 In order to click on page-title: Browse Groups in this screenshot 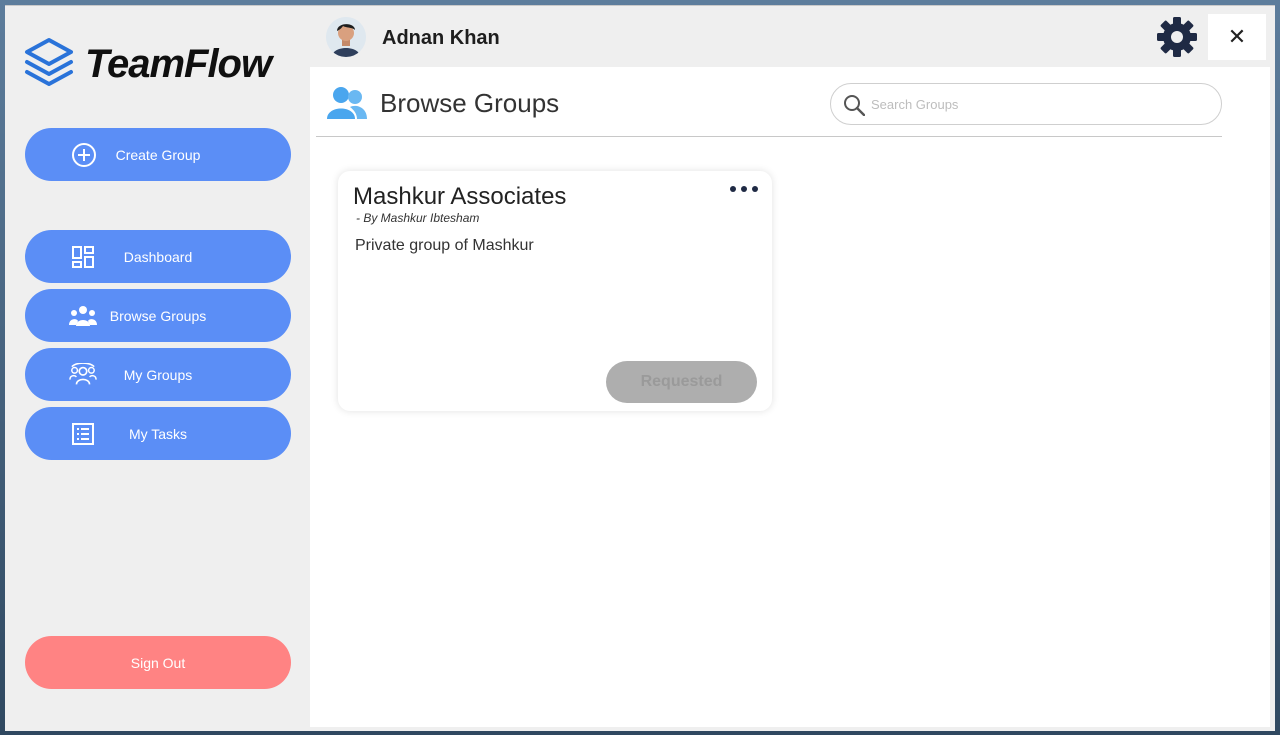, I will do `click(470, 102)`.